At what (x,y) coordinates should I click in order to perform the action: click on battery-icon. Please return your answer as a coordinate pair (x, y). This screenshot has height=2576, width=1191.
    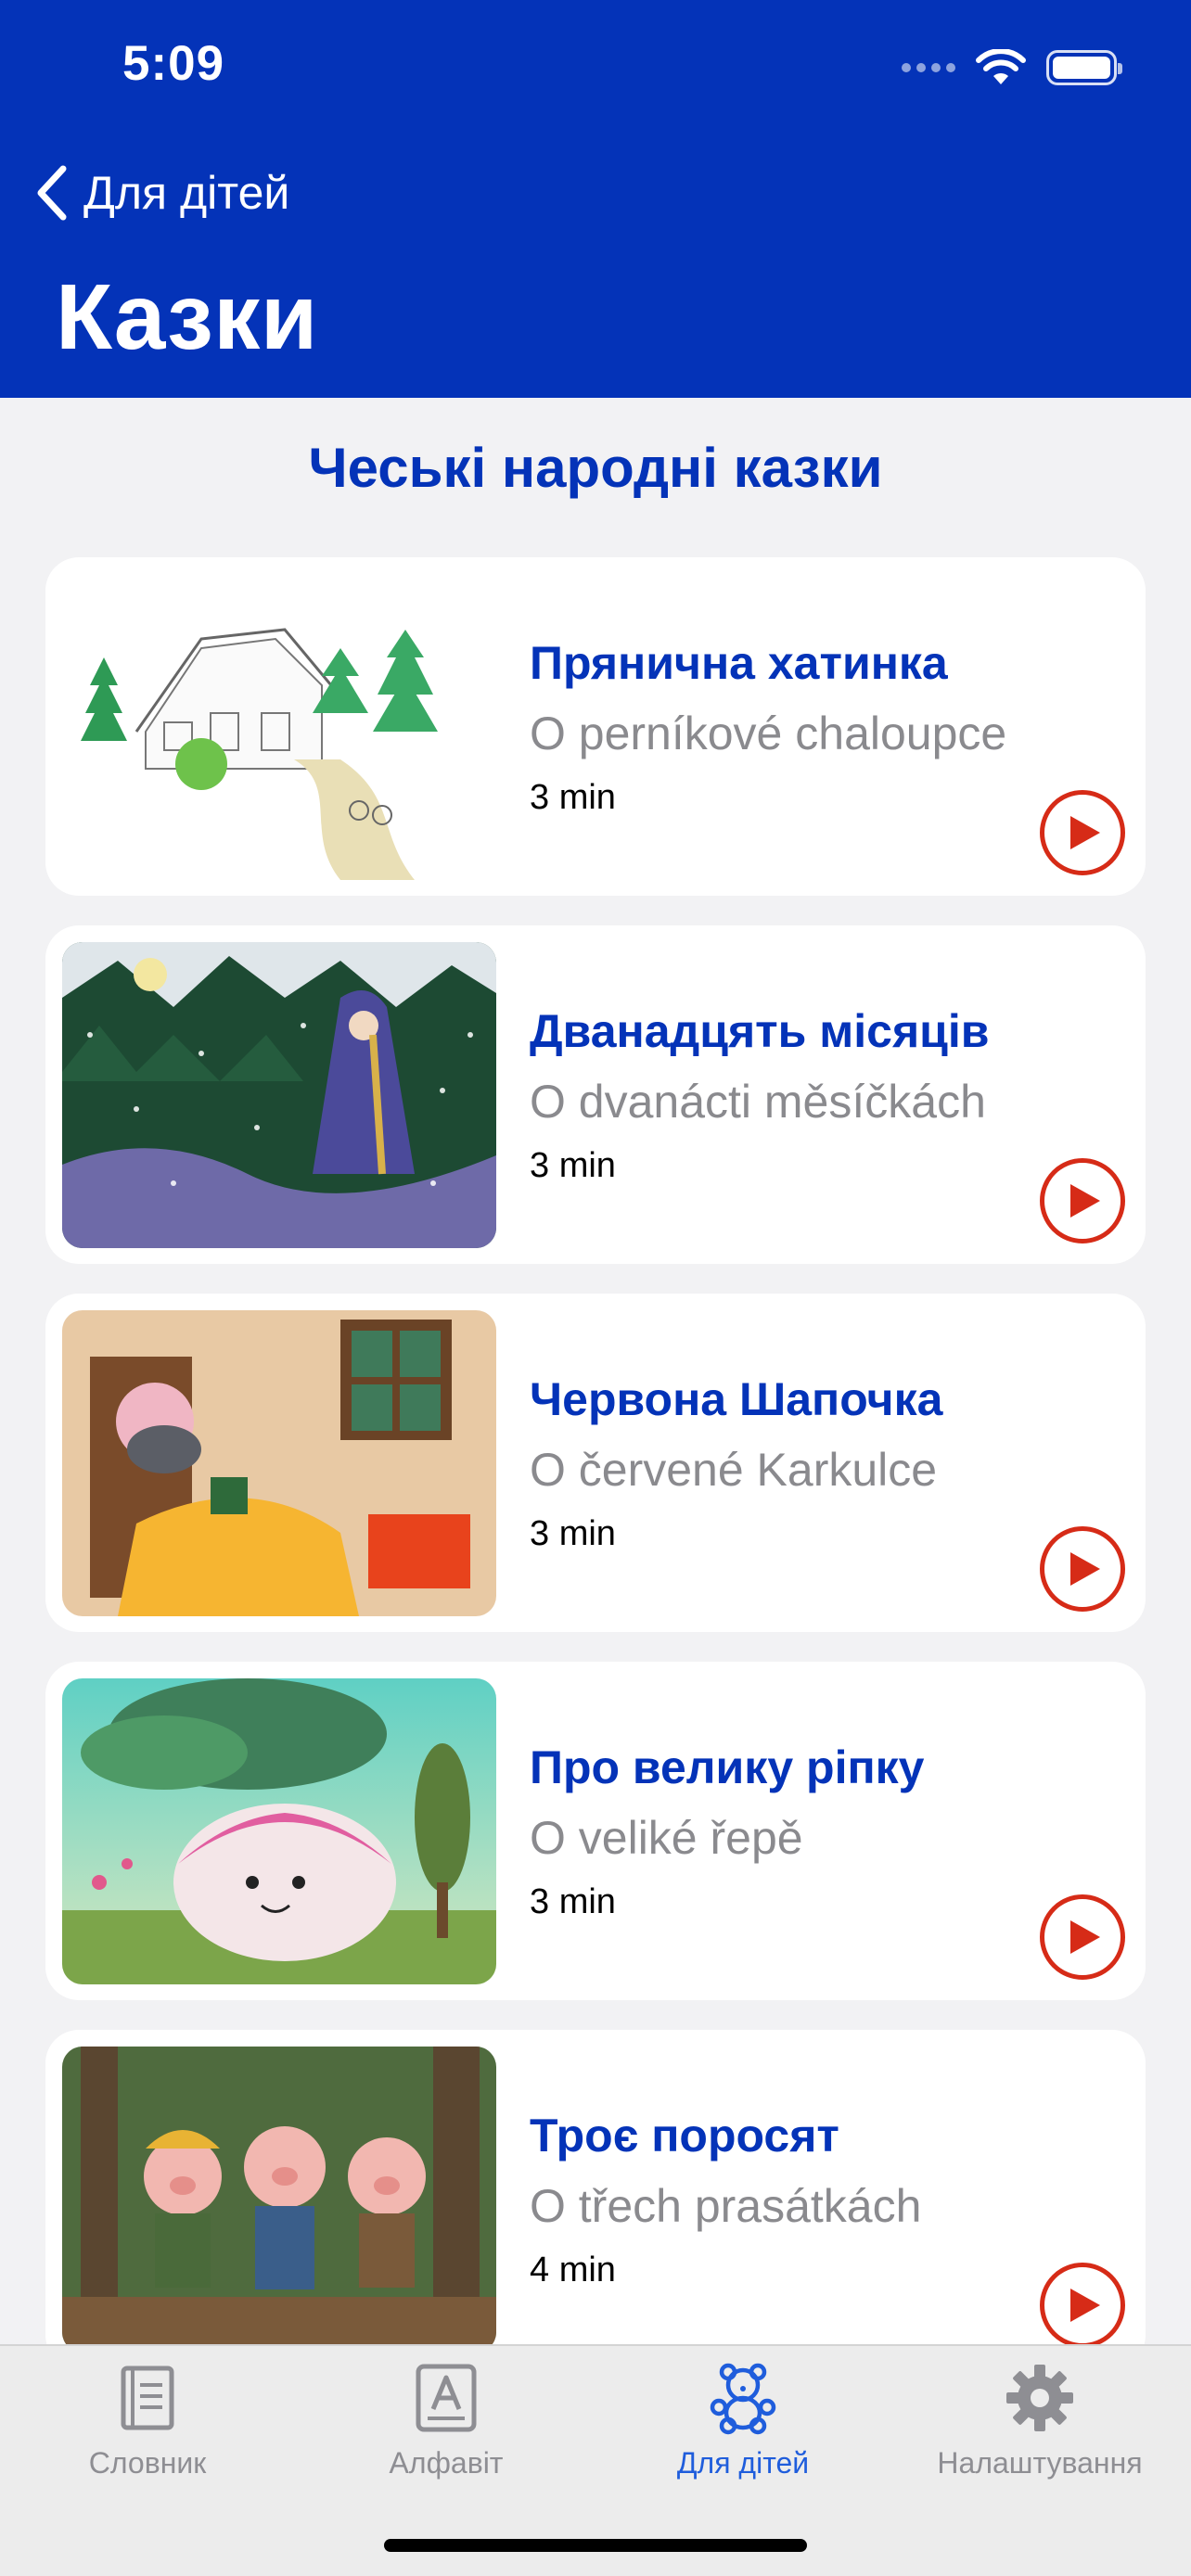
    Looking at the image, I should click on (1084, 67).